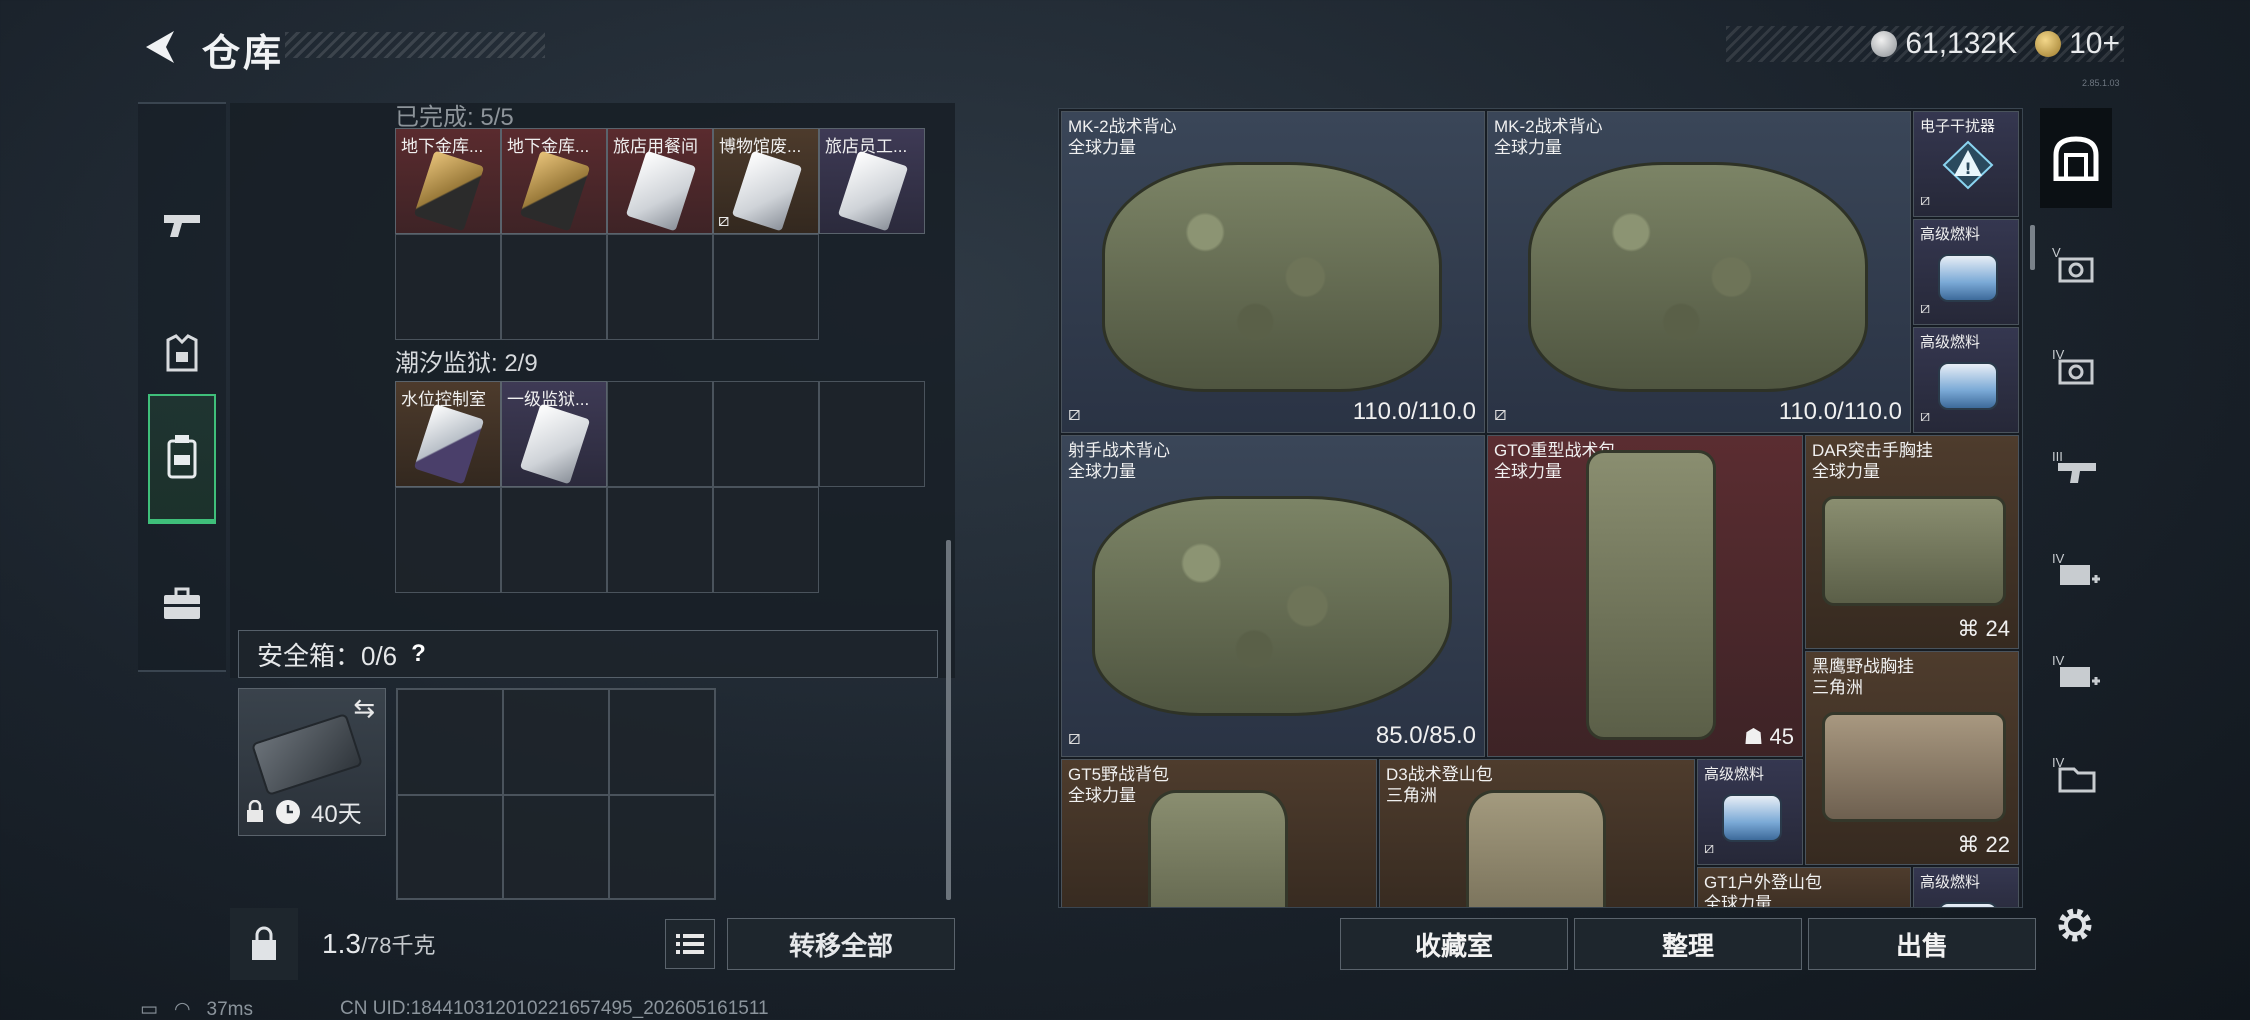  I want to click on weight-display: 1.3/78千克, so click(493, 944).